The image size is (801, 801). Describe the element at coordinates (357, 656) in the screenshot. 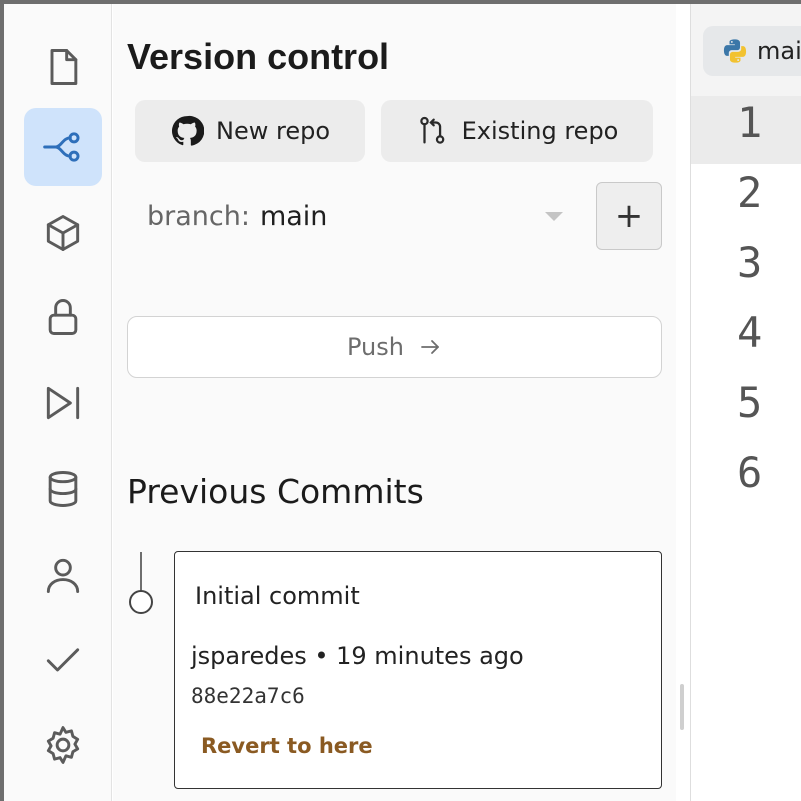

I see `commit-meta: jsparedes • 19 minutes ago` at that location.